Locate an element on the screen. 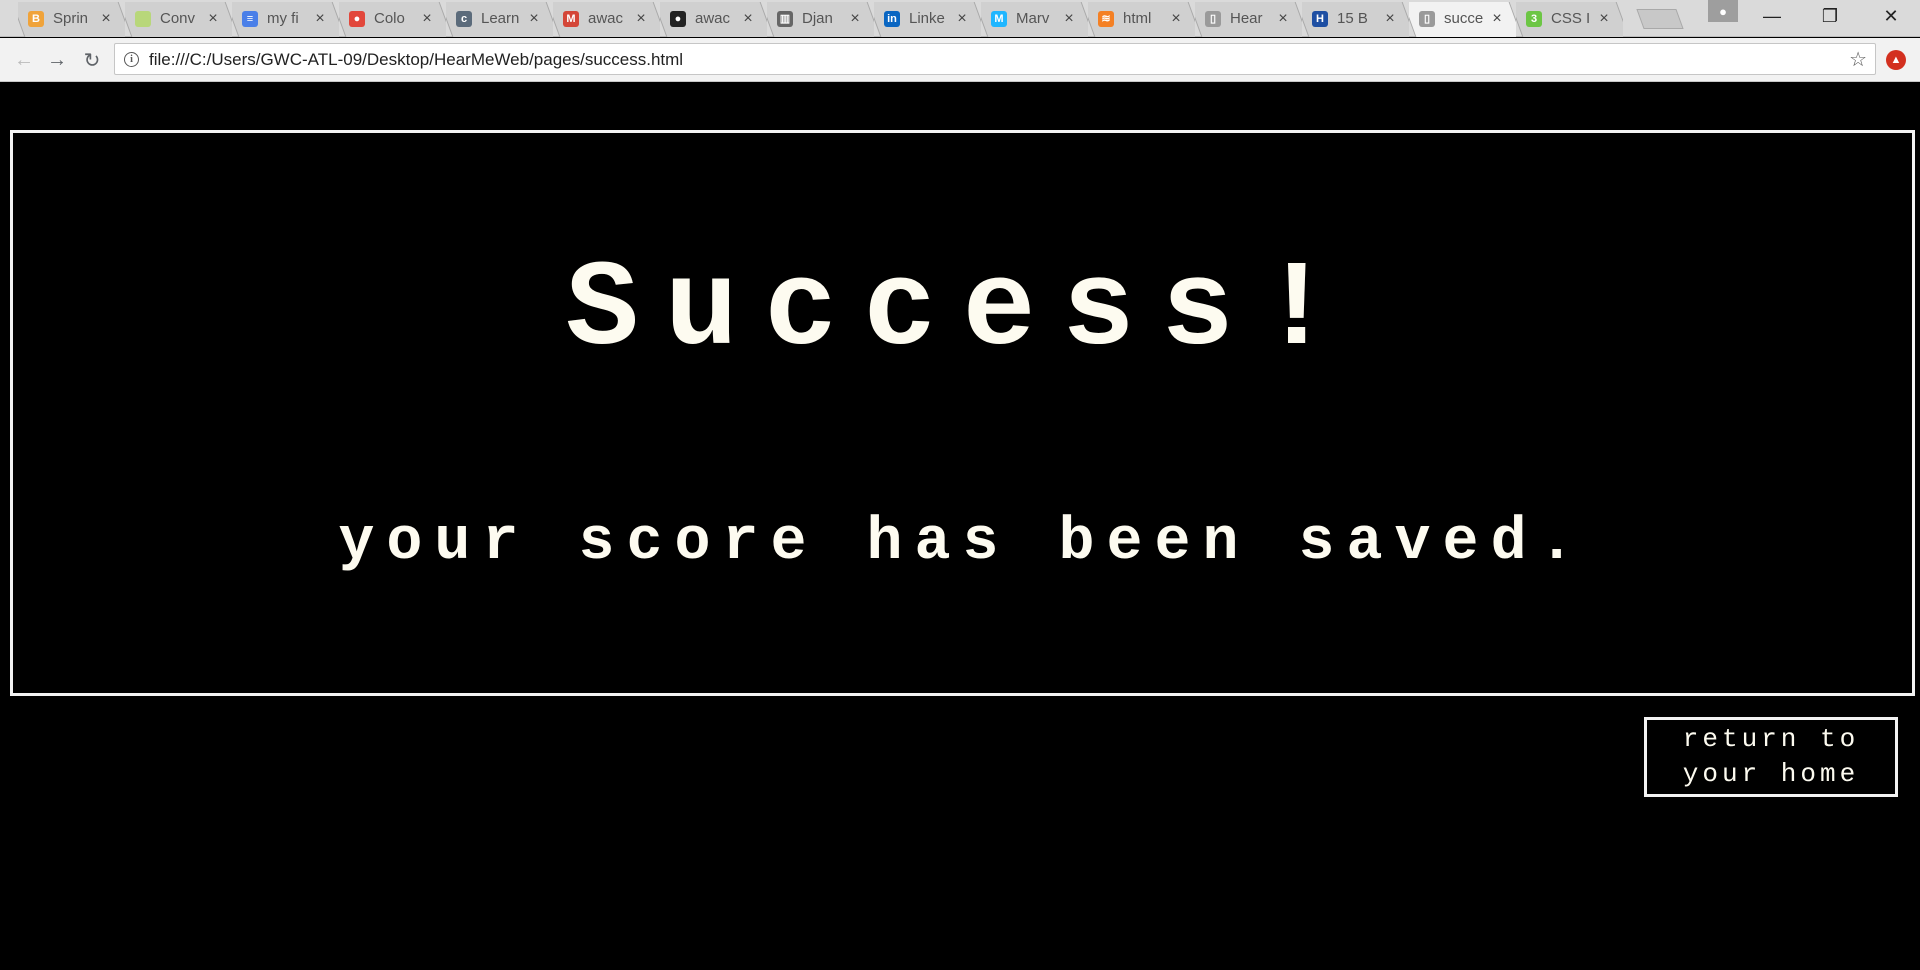 Image resolution: width=1920 pixels, height=970 pixels. return-home-button: return to your home is located at coordinates (1771, 757).